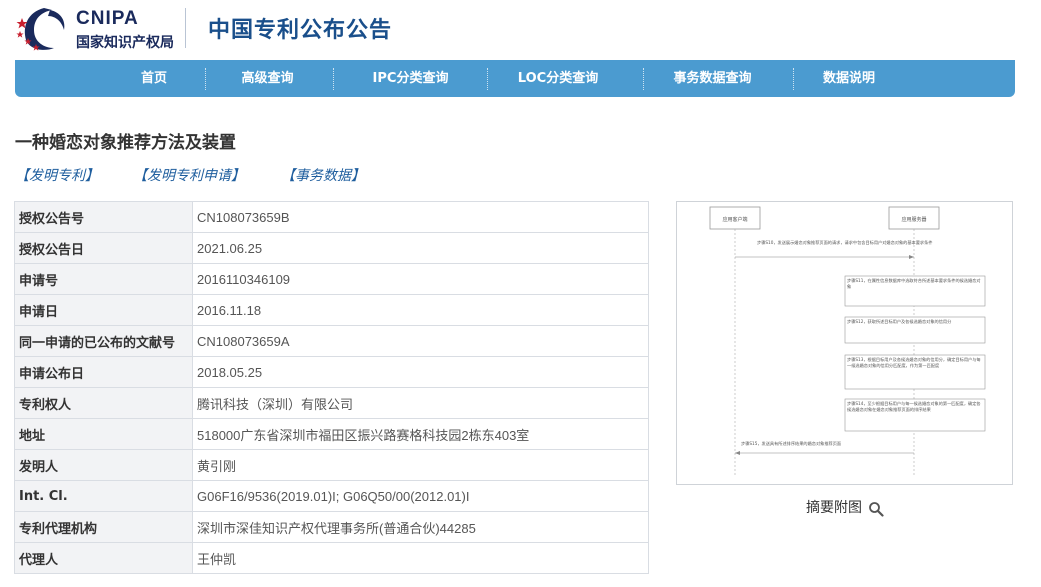 Image resolution: width=1041 pixels, height=587 pixels. Describe the element at coordinates (185, 28) in the screenshot. I see `header-divider` at that location.